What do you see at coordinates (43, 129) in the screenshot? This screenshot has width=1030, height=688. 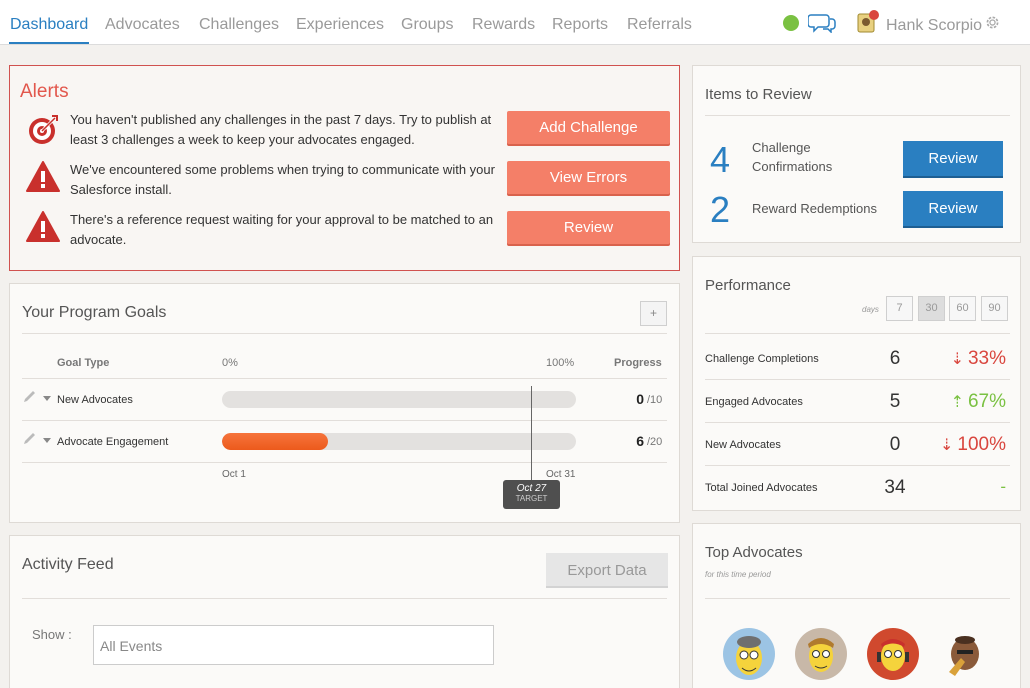 I see `target-icon` at bounding box center [43, 129].